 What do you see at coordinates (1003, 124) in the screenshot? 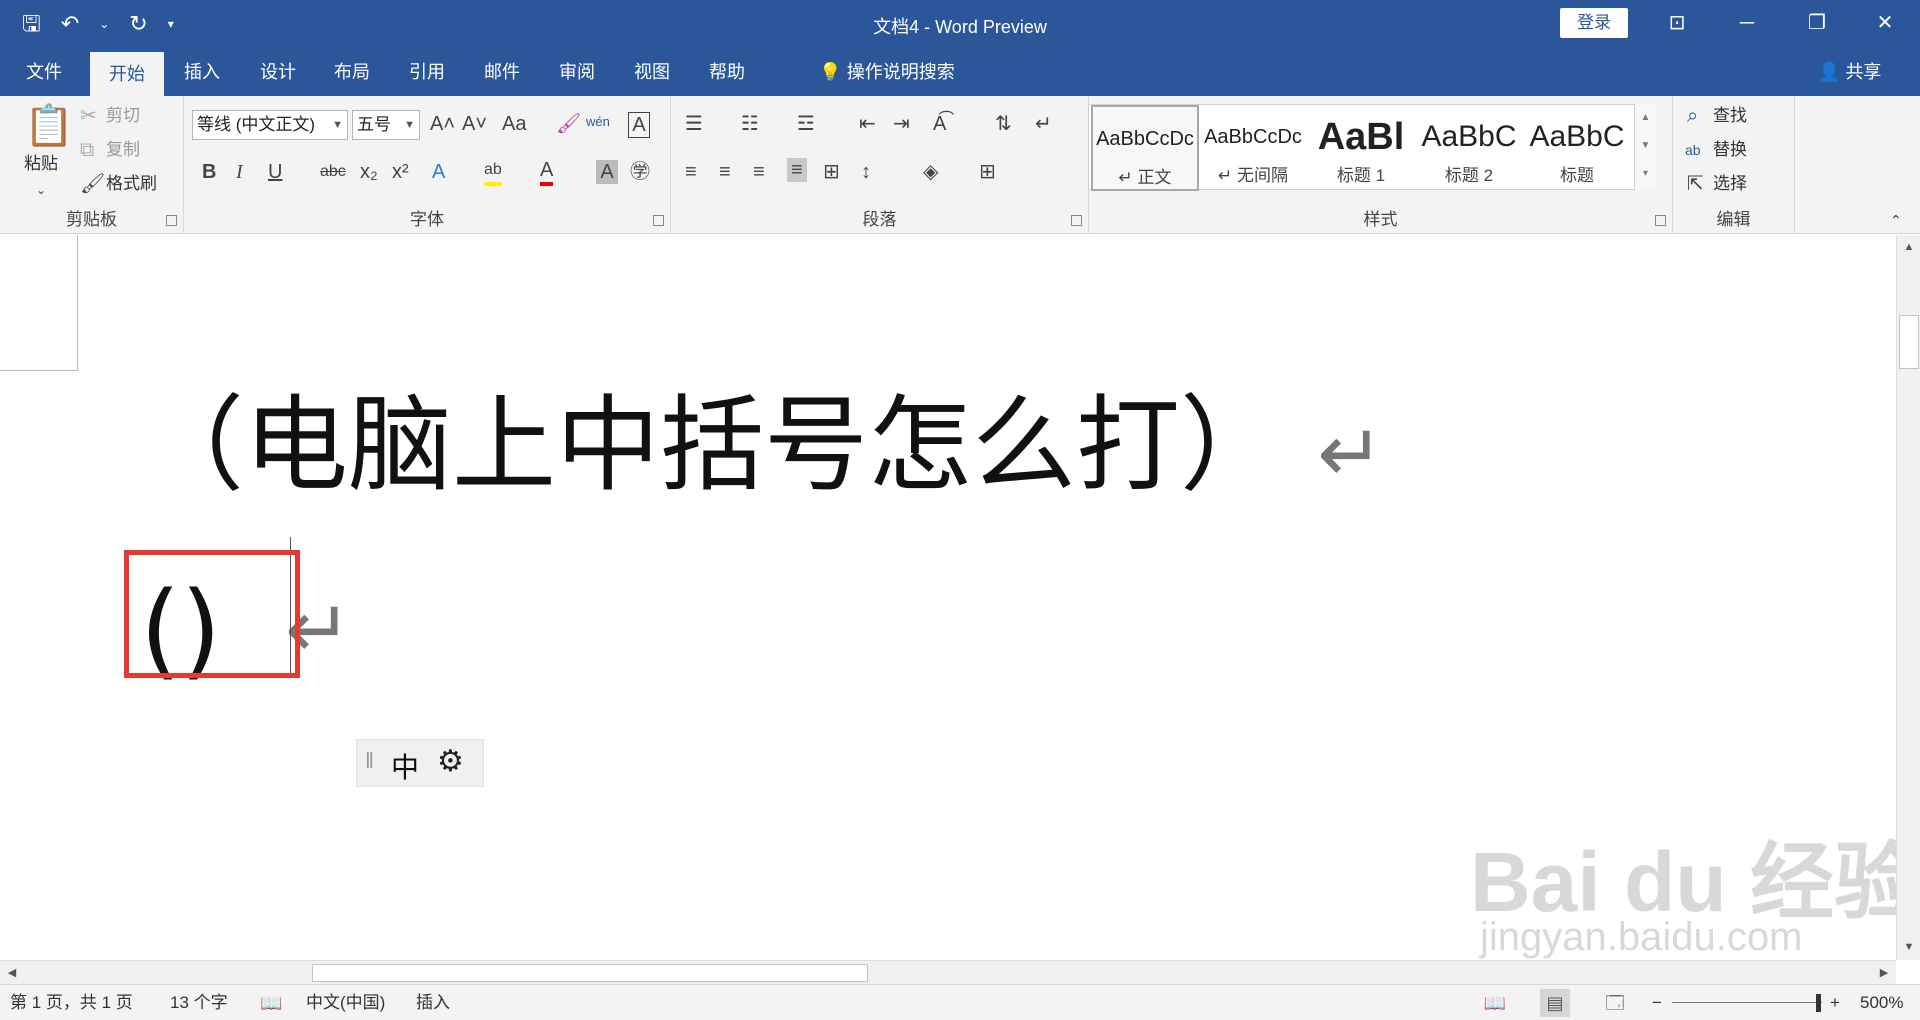
I see `sort-icon: ⇅` at bounding box center [1003, 124].